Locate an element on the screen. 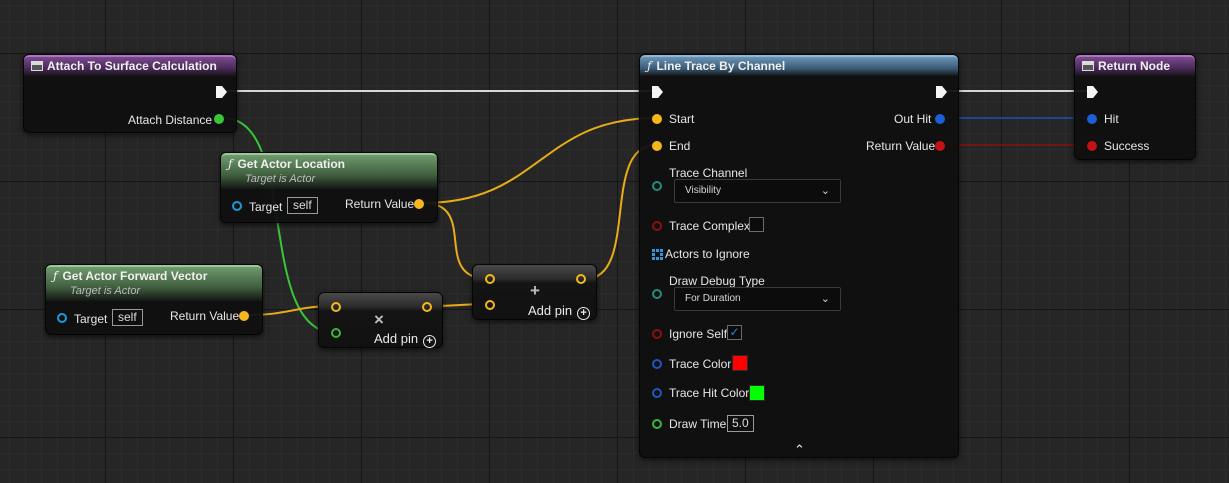 This screenshot has height=483, width=1229. location-return-pin is located at coordinates (419, 204).